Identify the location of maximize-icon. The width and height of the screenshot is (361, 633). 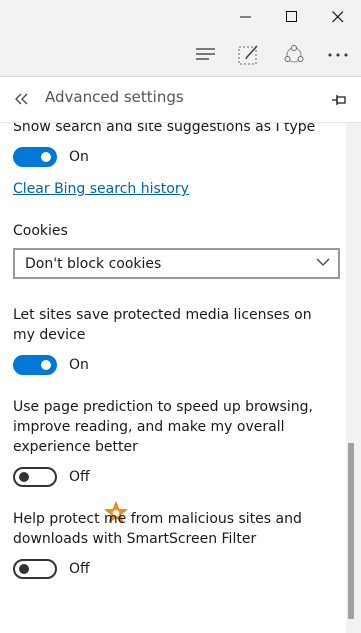
(291, 16).